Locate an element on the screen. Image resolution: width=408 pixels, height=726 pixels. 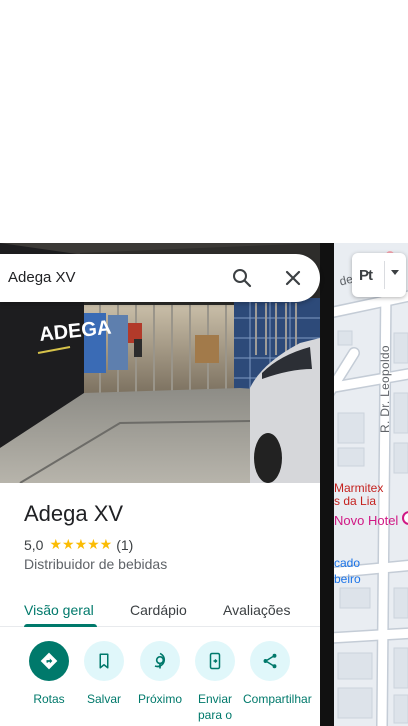
tab-bar: Visão geral Cardápio Avaliações is located at coordinates (160, 609).